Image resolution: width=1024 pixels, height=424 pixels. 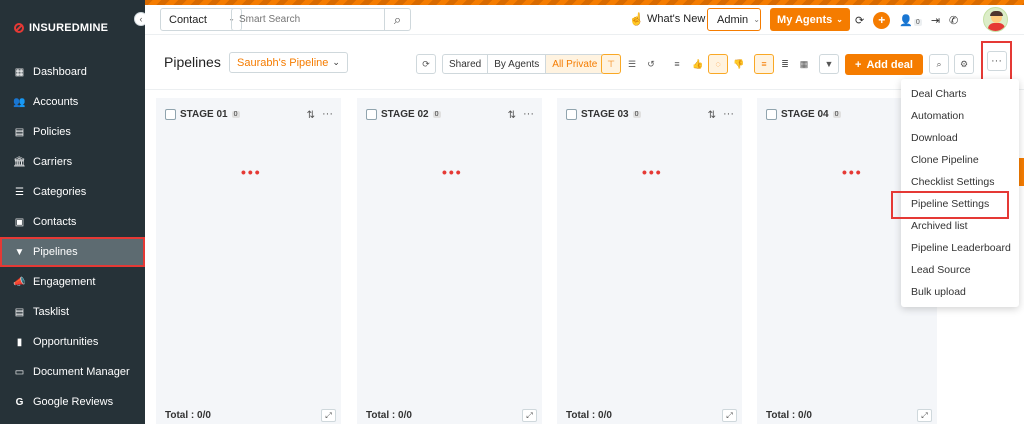 I want to click on add-deal-label: Add deal, so click(x=889, y=64).